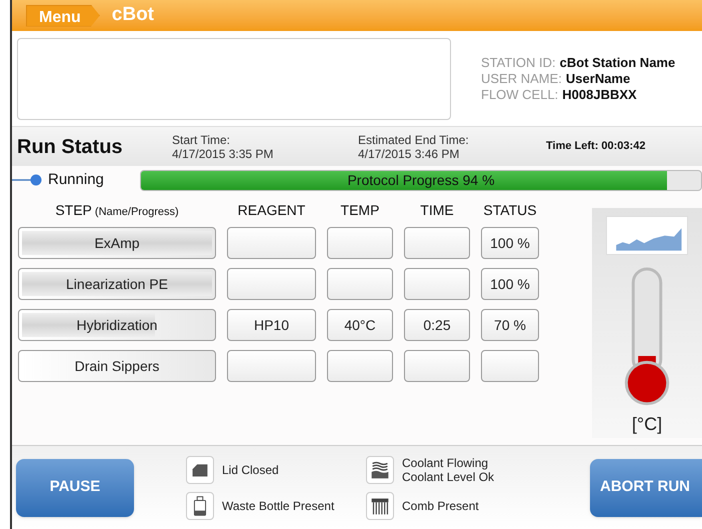 Image resolution: width=702 pixels, height=529 pixels. Describe the element at coordinates (519, 94) in the screenshot. I see `info-label: FLOW CELL:` at that location.